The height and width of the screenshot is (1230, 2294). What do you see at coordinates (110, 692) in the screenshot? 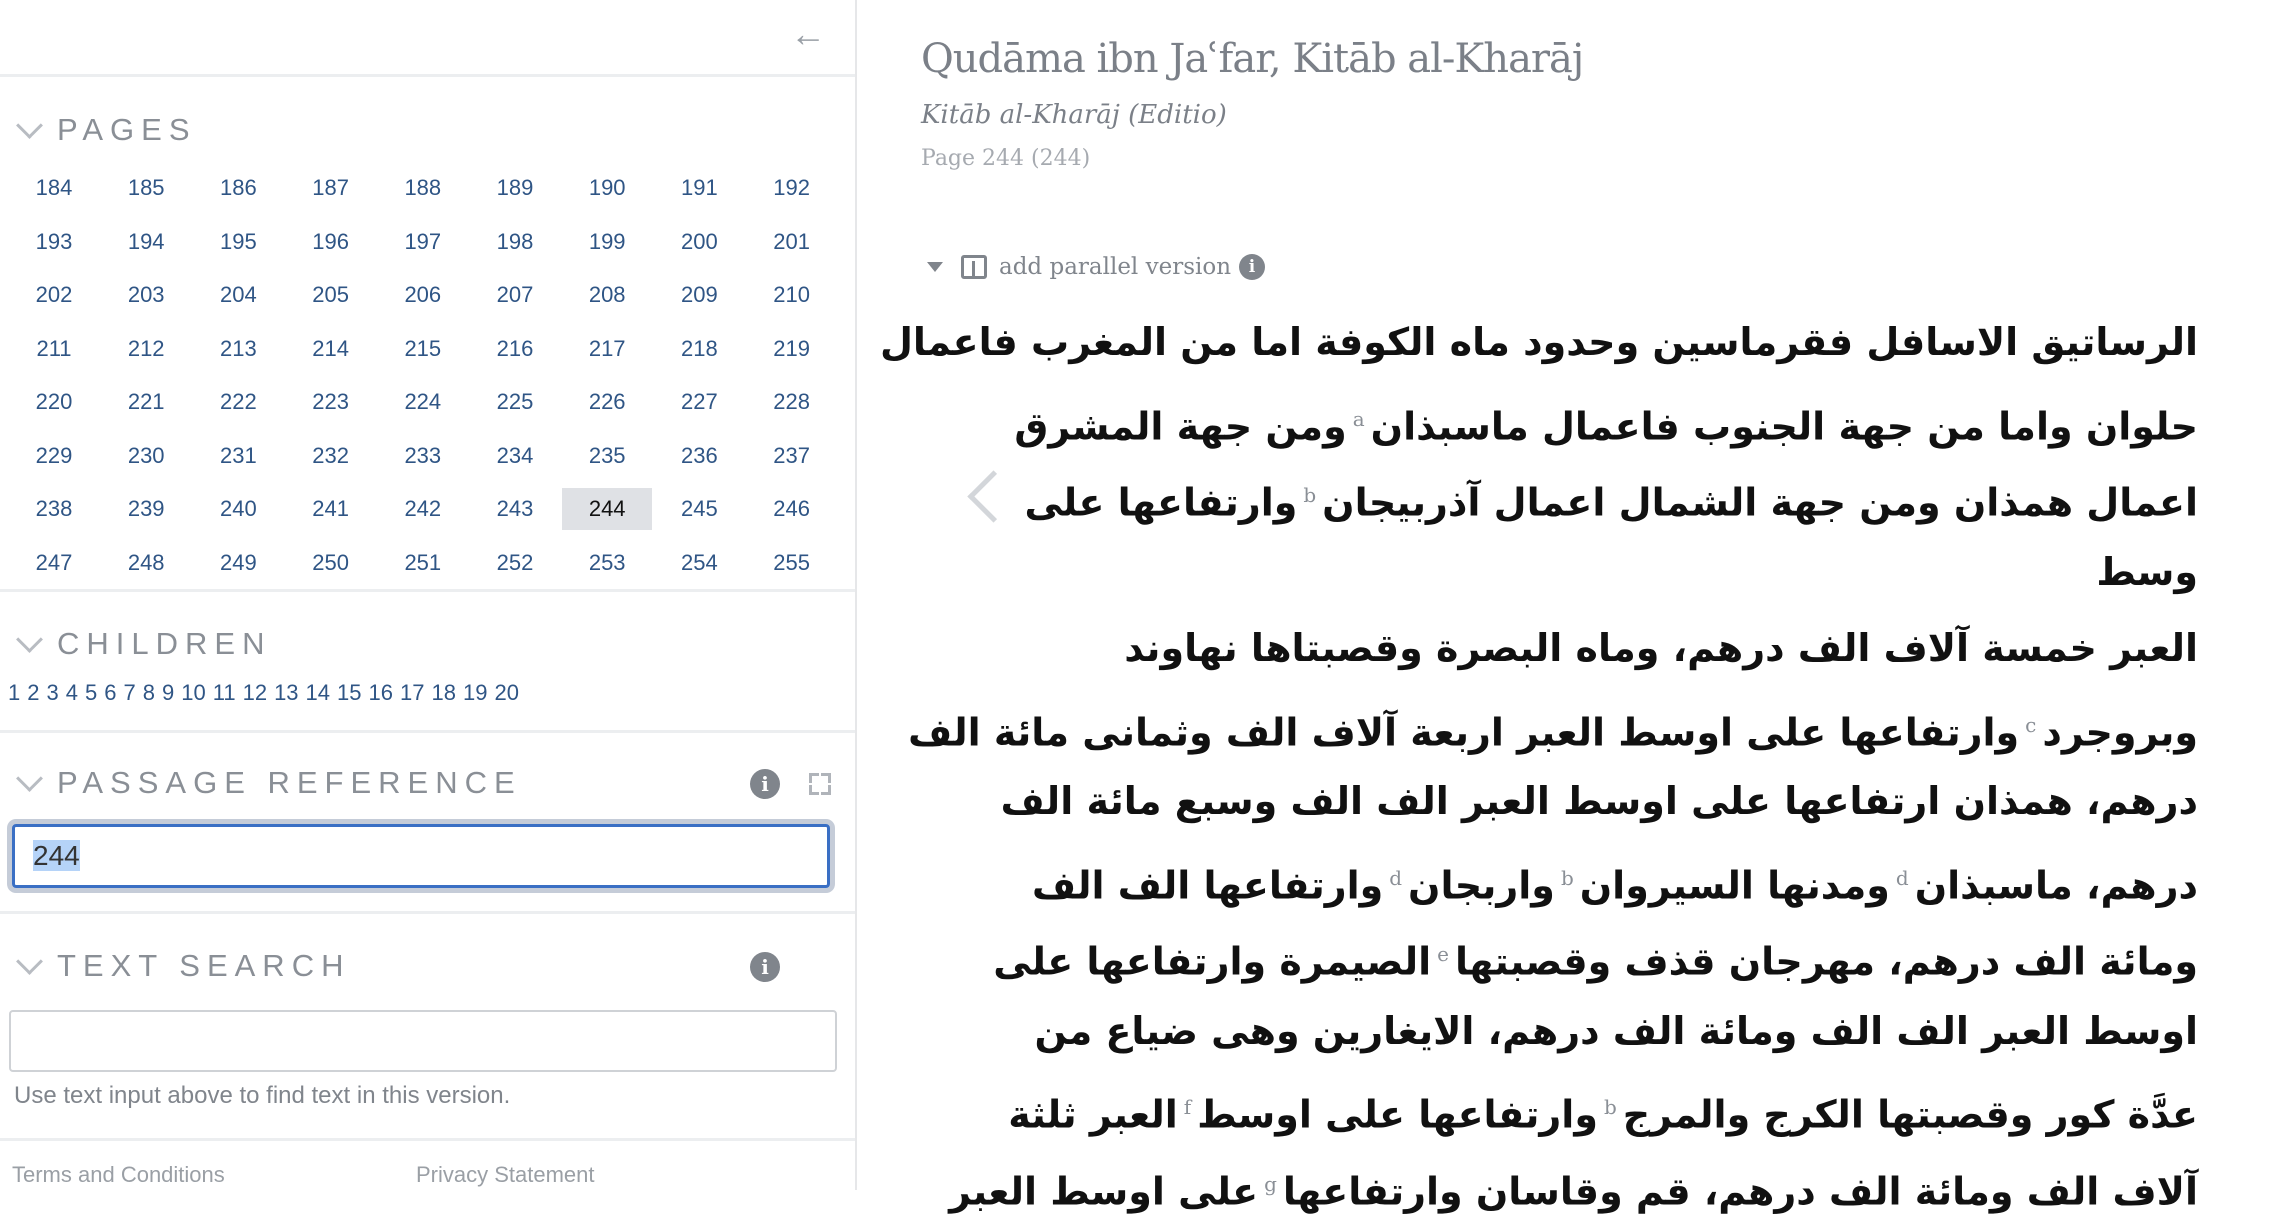
I see `child-link: 6` at bounding box center [110, 692].